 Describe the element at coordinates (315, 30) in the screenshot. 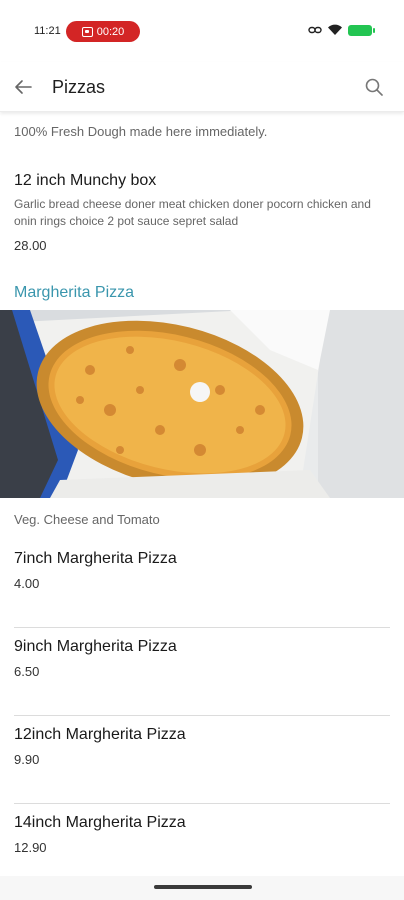

I see `link-icon` at that location.